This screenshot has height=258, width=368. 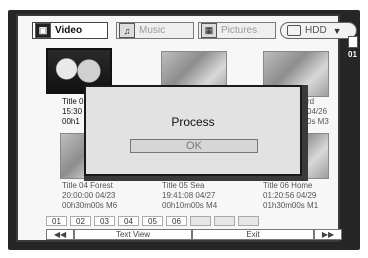 I want to click on thumb-caption: Title 0 15:30 00h1, so click(x=73, y=111).